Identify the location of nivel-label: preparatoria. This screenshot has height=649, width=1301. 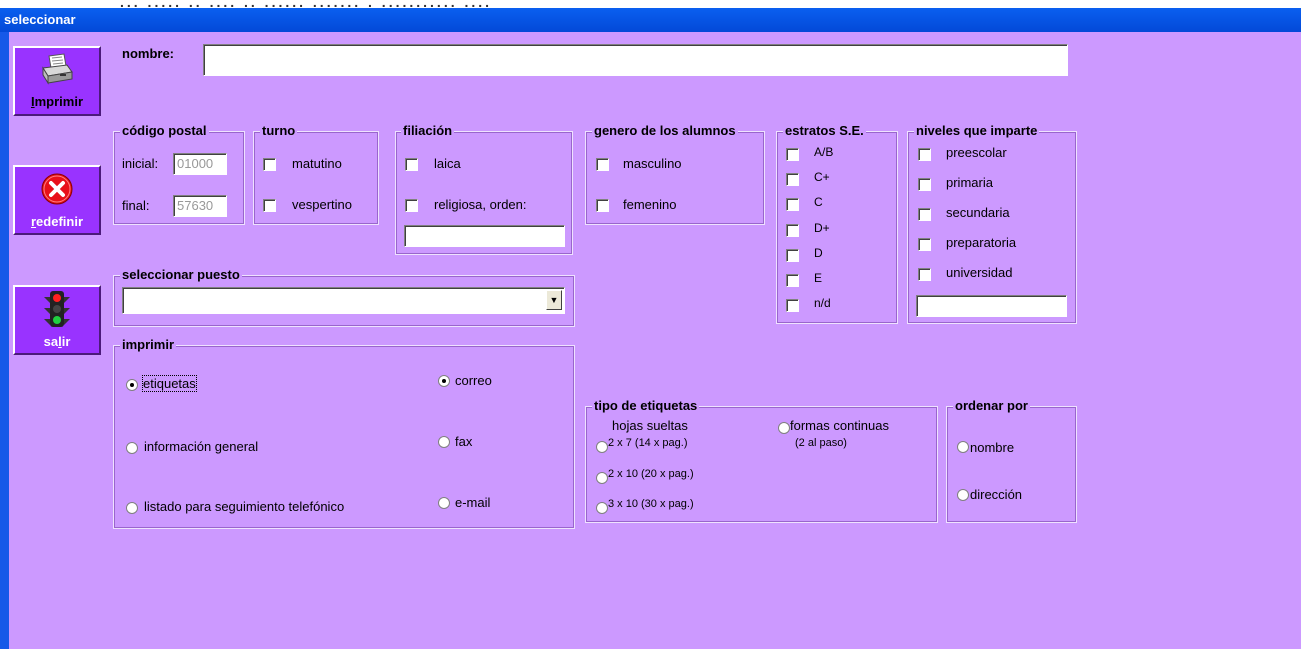
(981, 242).